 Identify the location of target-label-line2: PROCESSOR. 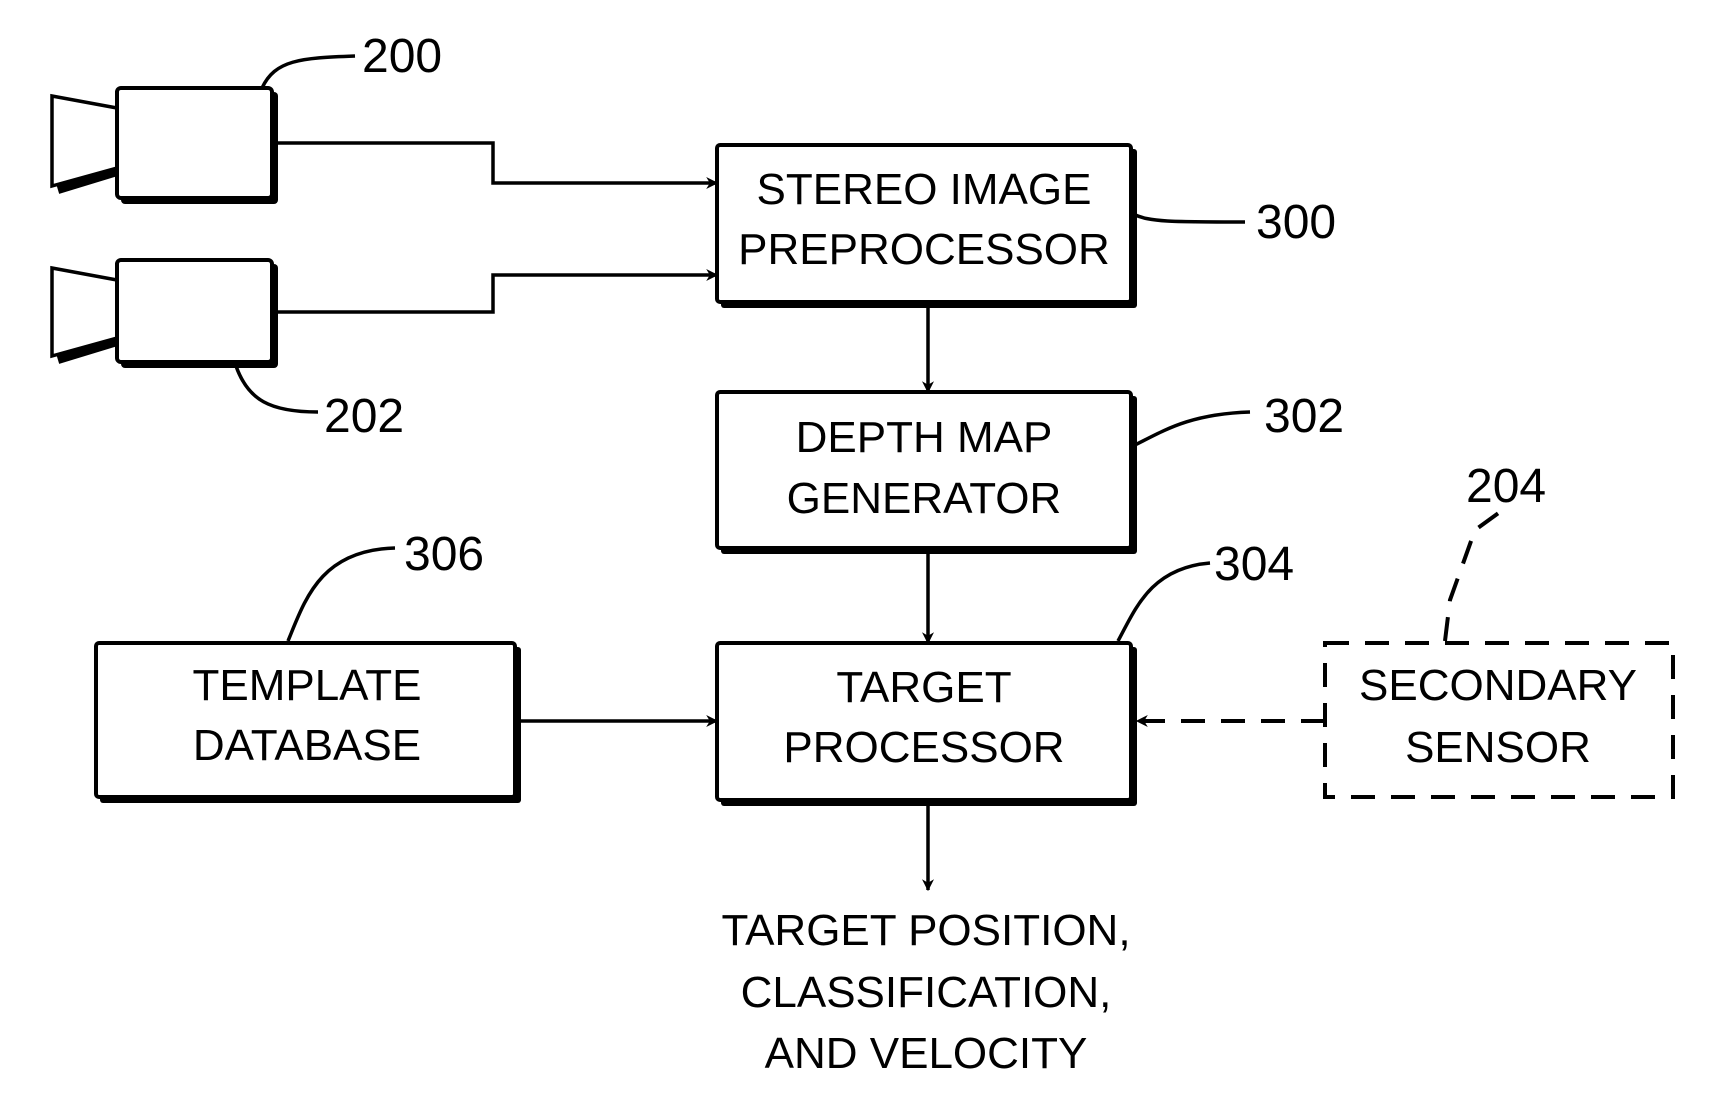
(923, 747).